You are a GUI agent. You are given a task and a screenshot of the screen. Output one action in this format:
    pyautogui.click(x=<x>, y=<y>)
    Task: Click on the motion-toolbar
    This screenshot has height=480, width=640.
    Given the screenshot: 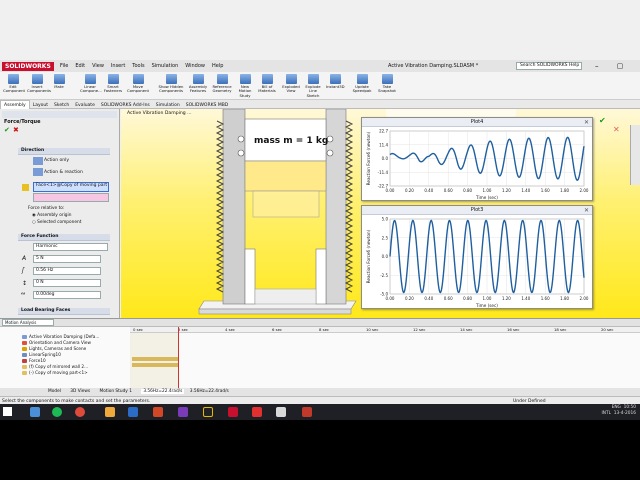 What is the action you would take?
    pyautogui.click(x=320, y=323)
    